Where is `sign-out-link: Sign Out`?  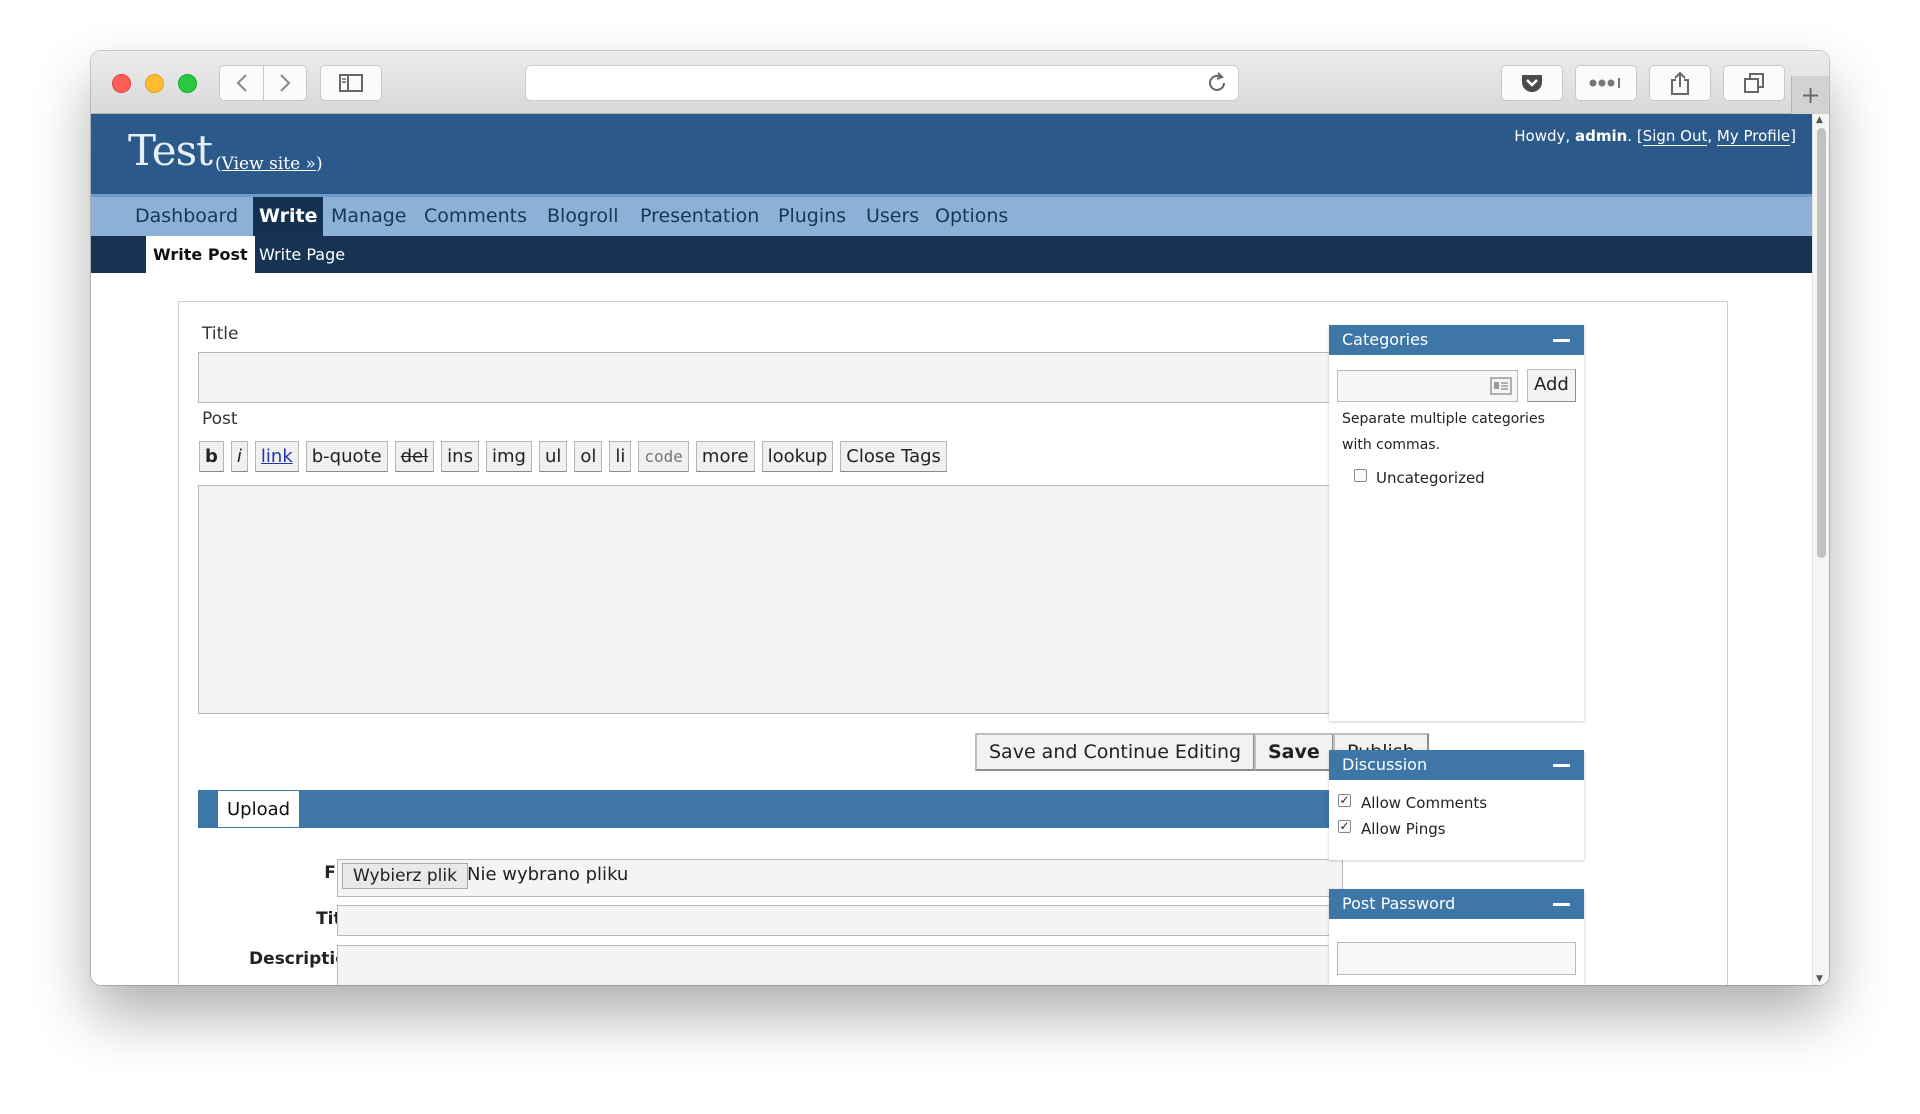 sign-out-link: Sign Out is located at coordinates (1675, 136).